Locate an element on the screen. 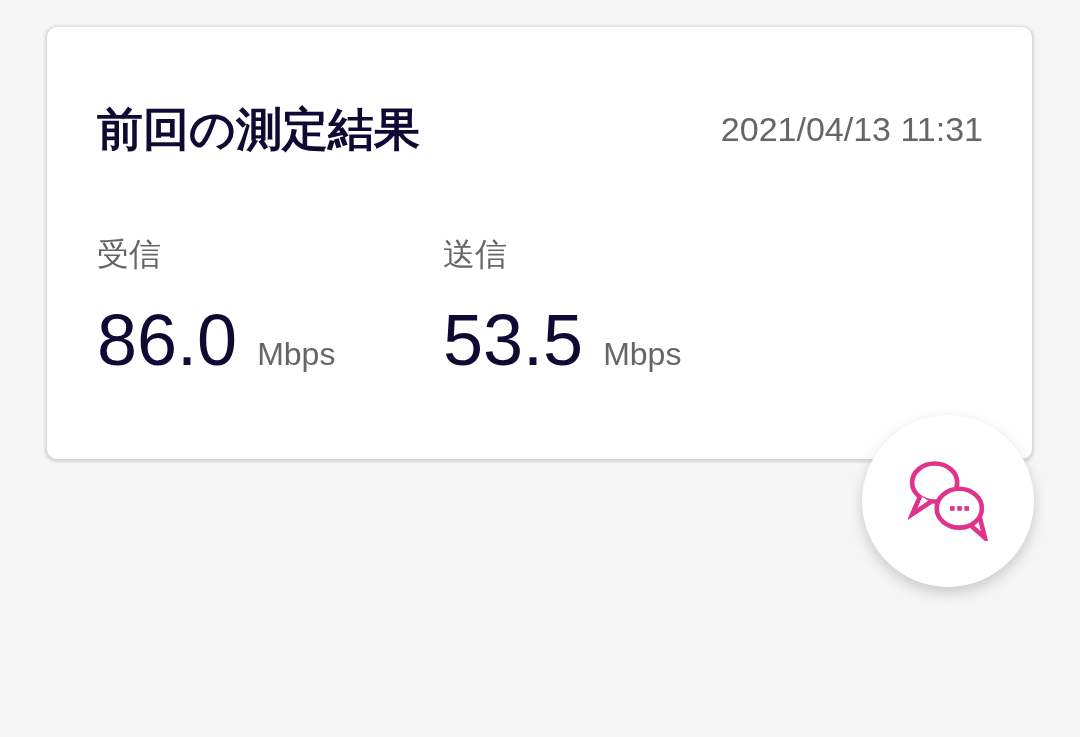 Image resolution: width=1080 pixels, height=737 pixels. card-title: 前回の測定結果 is located at coordinates (258, 129).